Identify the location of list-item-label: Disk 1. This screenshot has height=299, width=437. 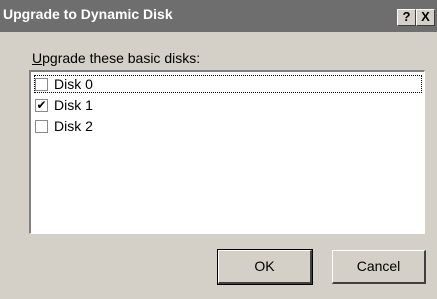
(73, 105).